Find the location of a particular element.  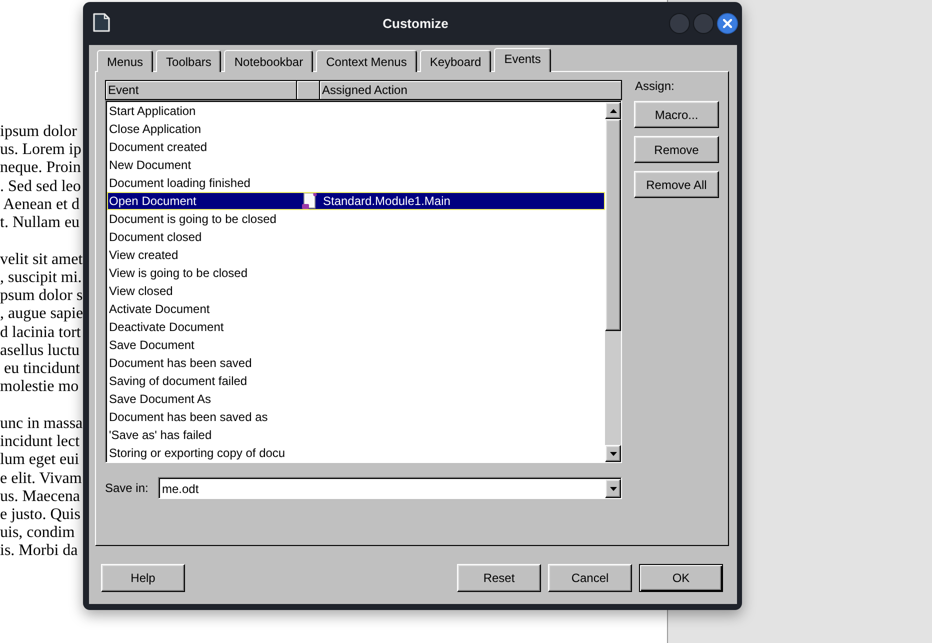

document-text-line: ipsum dolor is located at coordinates (38, 132).